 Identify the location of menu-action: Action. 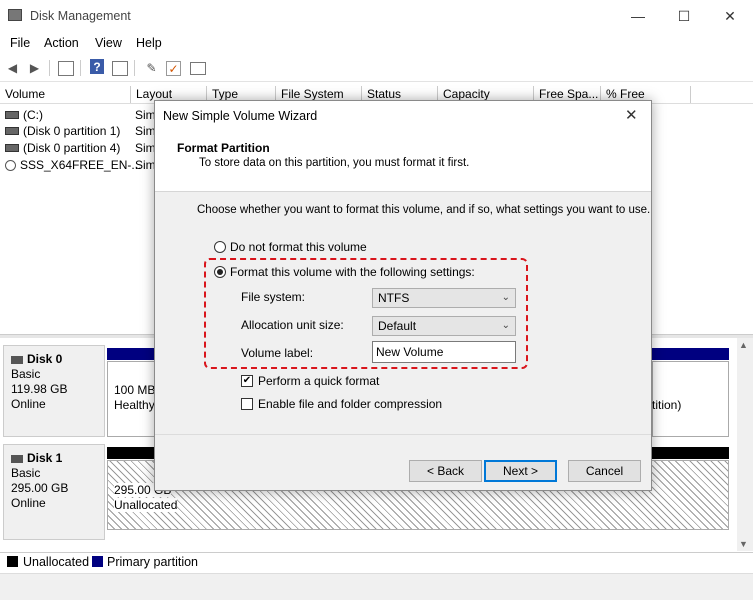
(61, 43).